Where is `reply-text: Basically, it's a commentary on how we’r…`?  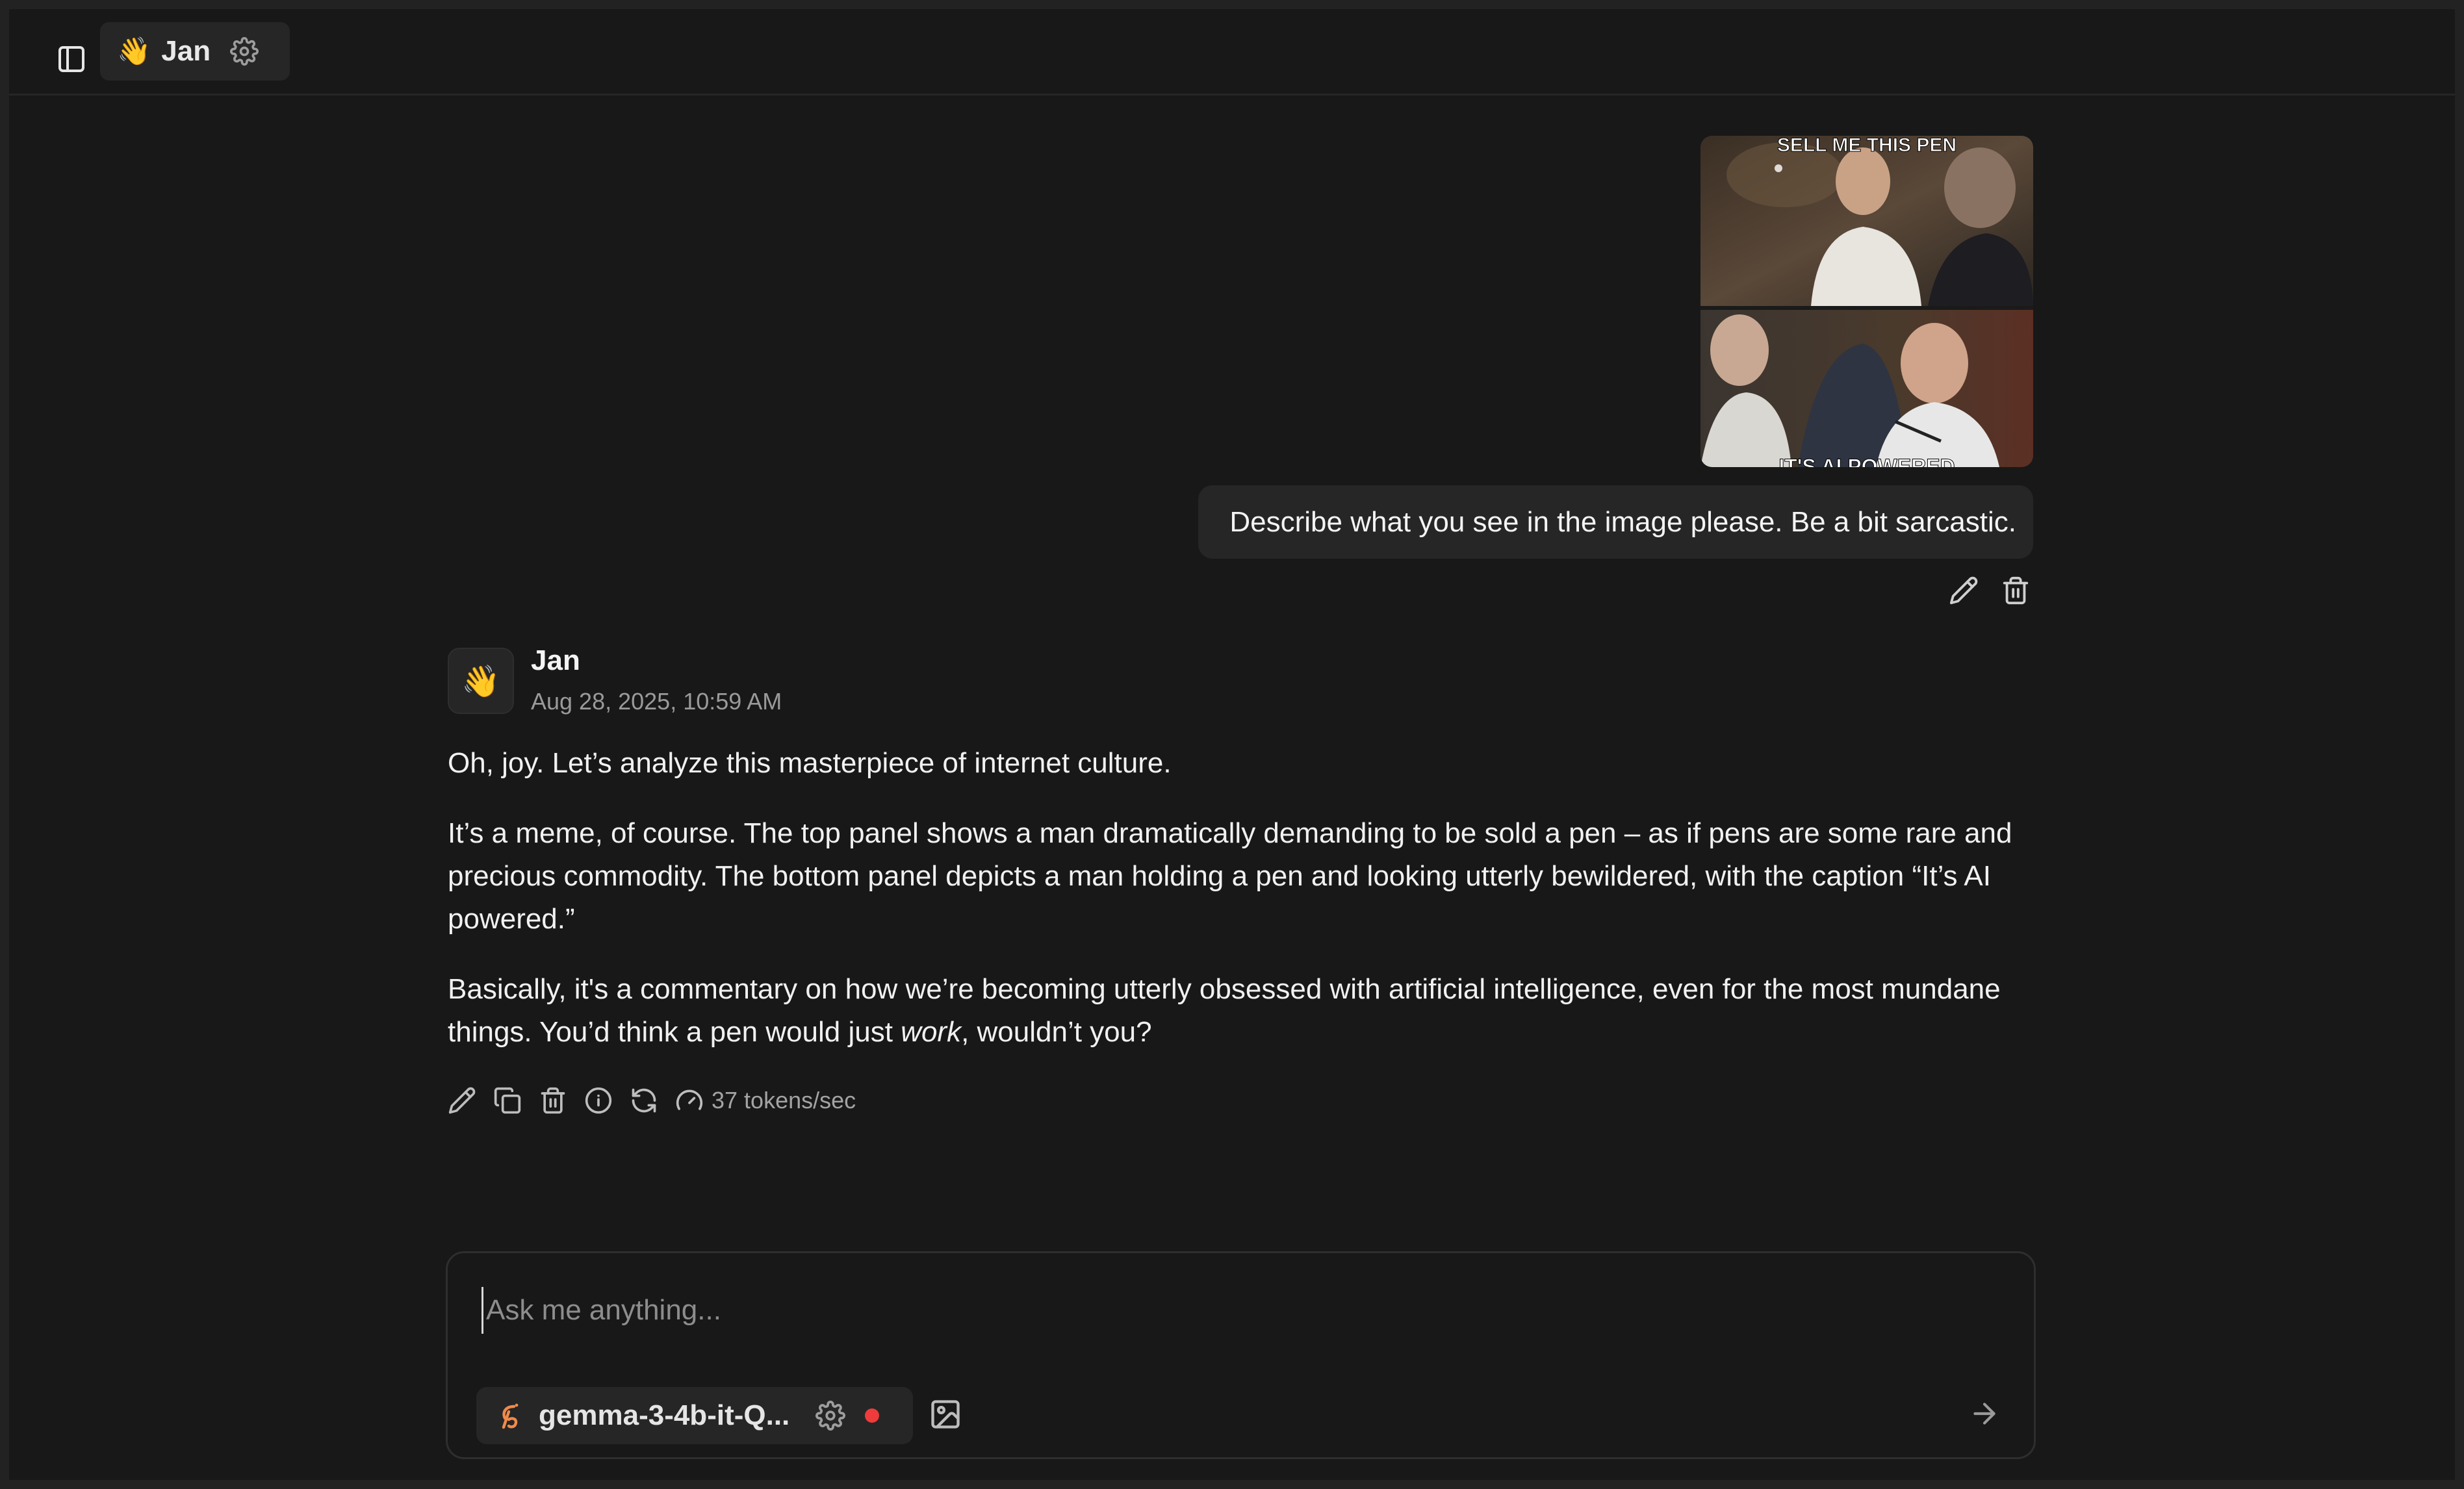 reply-text: Basically, it's a commentary on how we’r… is located at coordinates (1224, 1010).